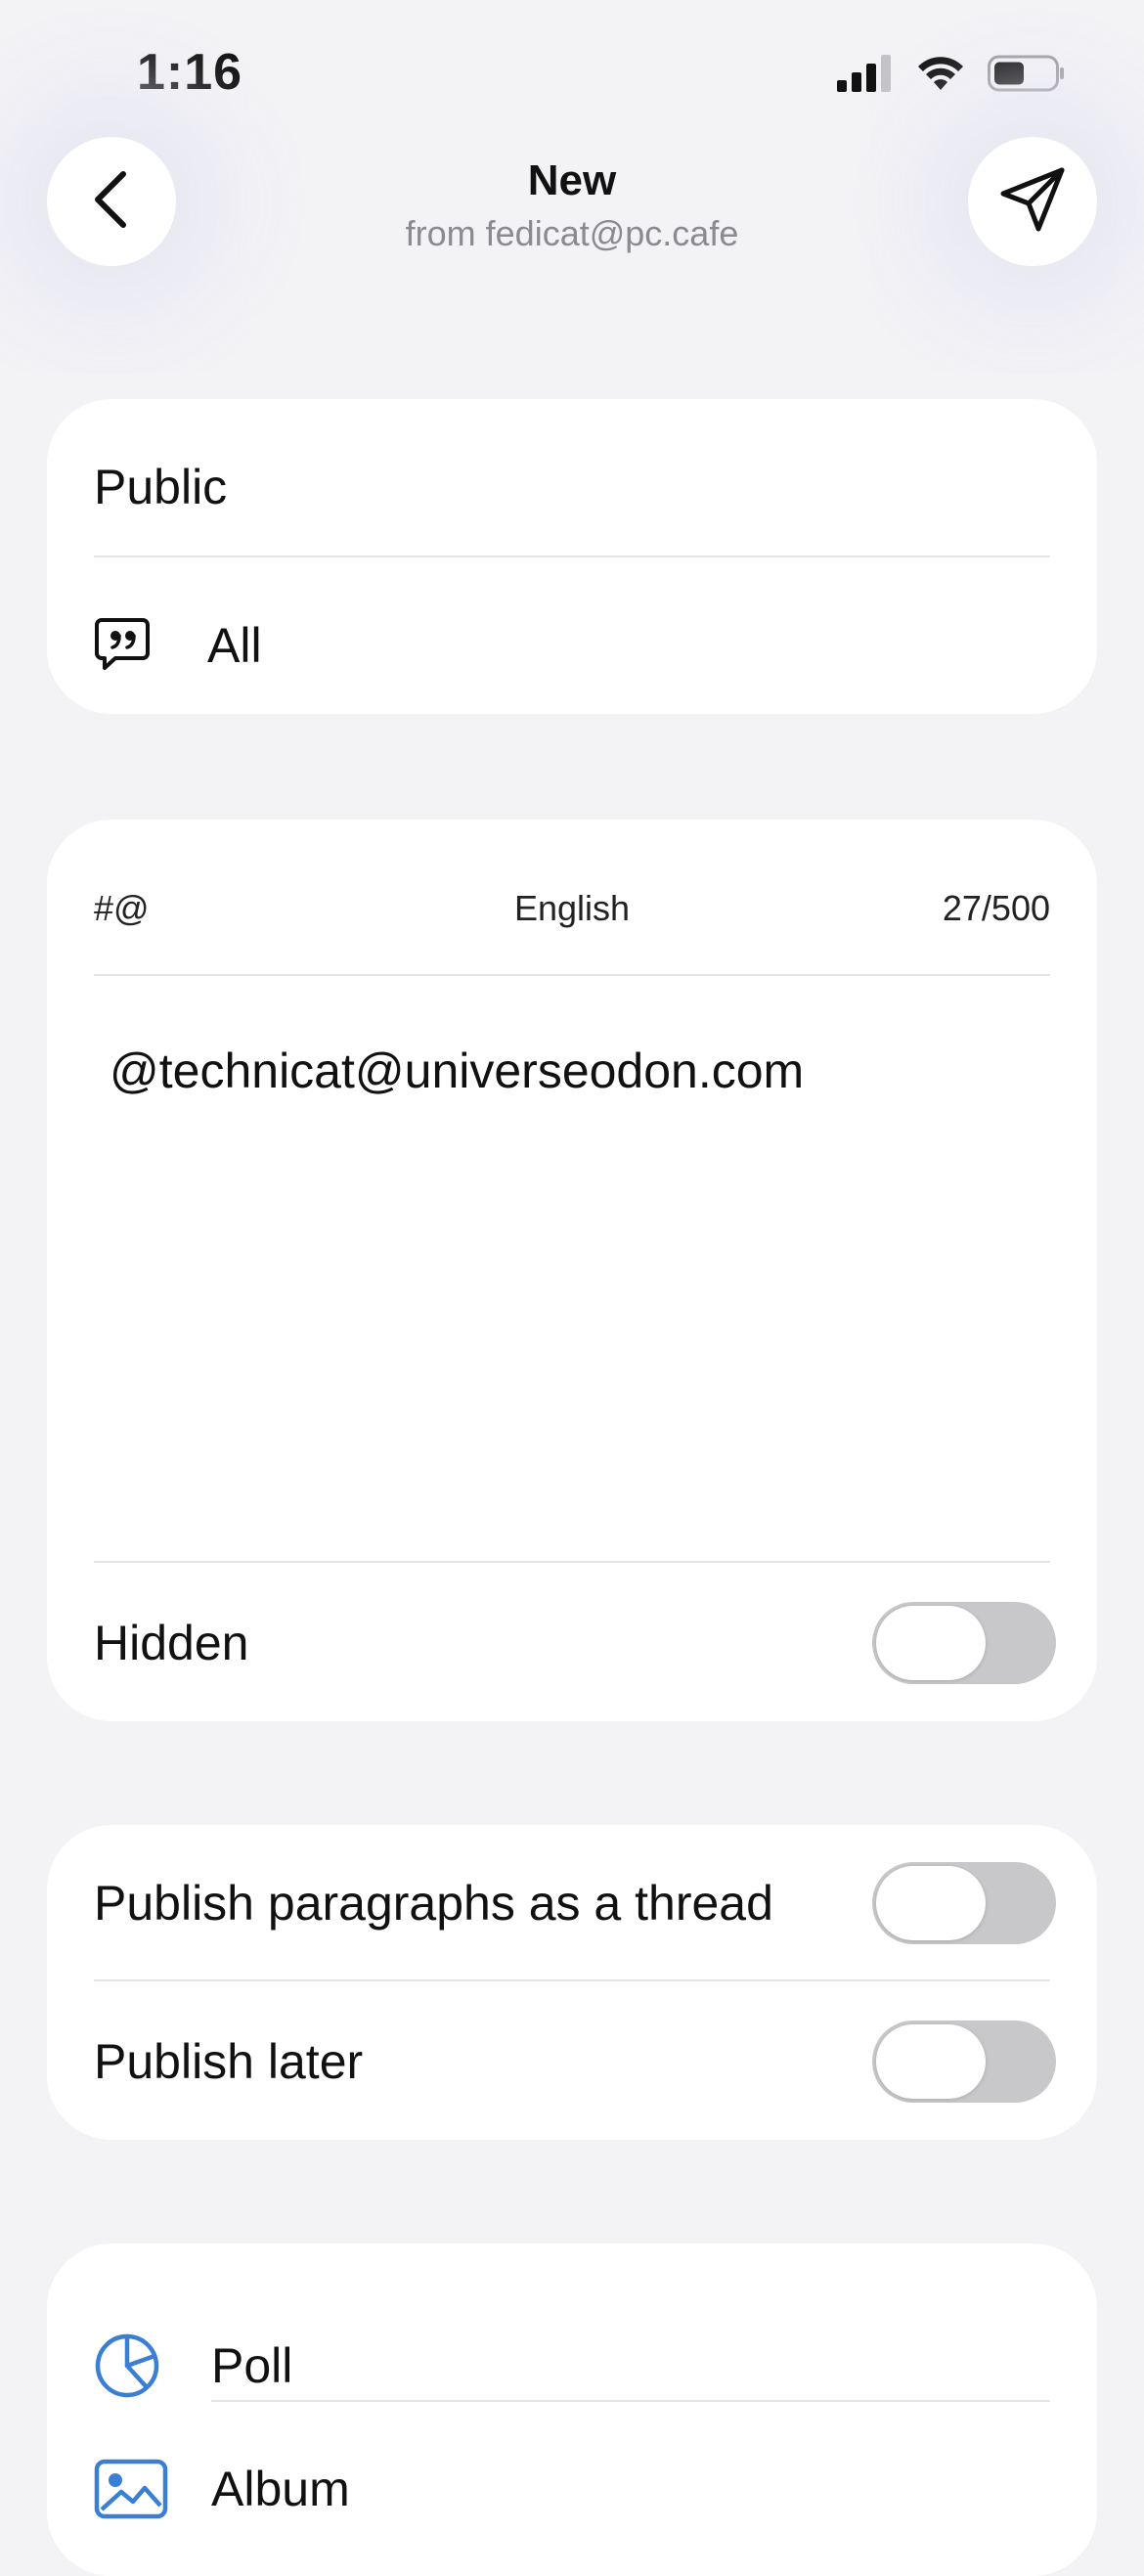 The width and height of the screenshot is (1144, 2576). What do you see at coordinates (252, 2365) in the screenshot?
I see `poll-label: Poll` at bounding box center [252, 2365].